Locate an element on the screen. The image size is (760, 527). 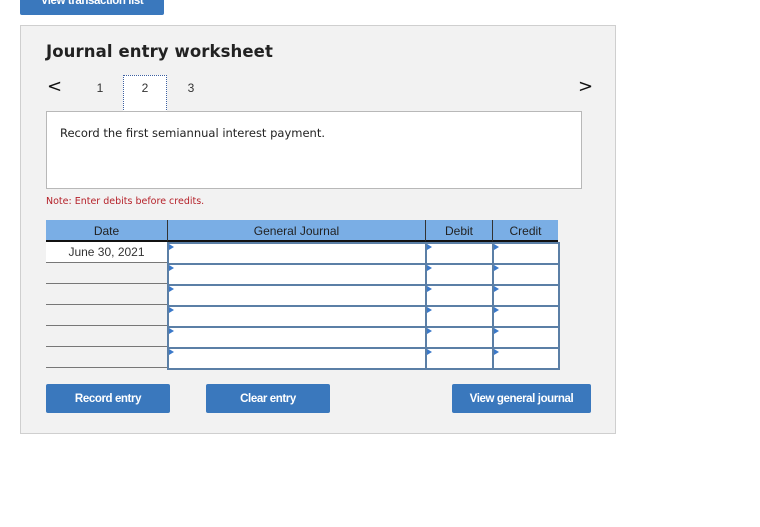
header-general-journal: General Journal is located at coordinates (296, 231).